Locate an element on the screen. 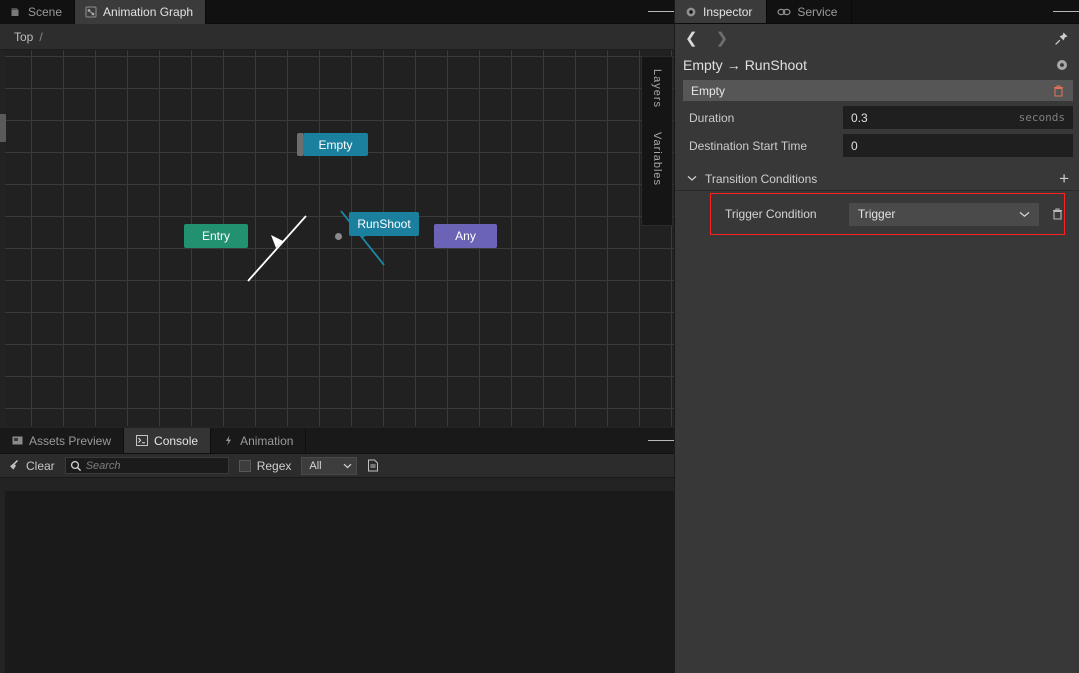 The width and height of the screenshot is (1079, 673). delete-state-trash-icon is located at coordinates (1058, 91).